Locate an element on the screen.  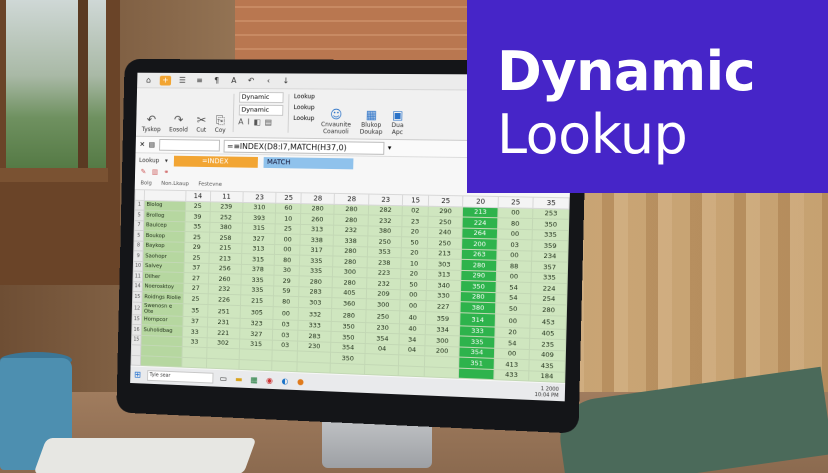
cell: 264 is located at coordinates (480, 233).